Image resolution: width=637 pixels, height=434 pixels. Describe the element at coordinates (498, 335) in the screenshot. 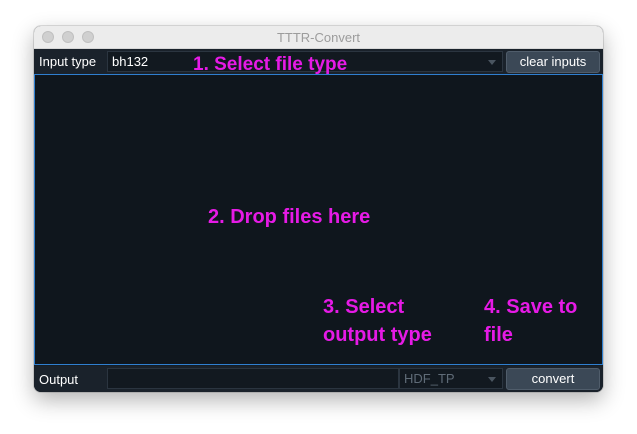

I see `annotation-step-4-line-2: file` at that location.